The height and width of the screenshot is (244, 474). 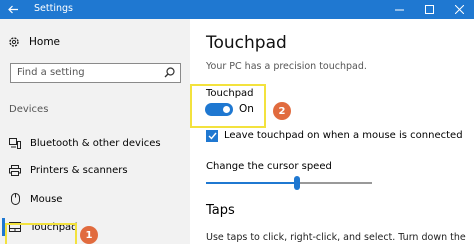 What do you see at coordinates (226, 109) in the screenshot?
I see `toggle-knob` at bounding box center [226, 109].